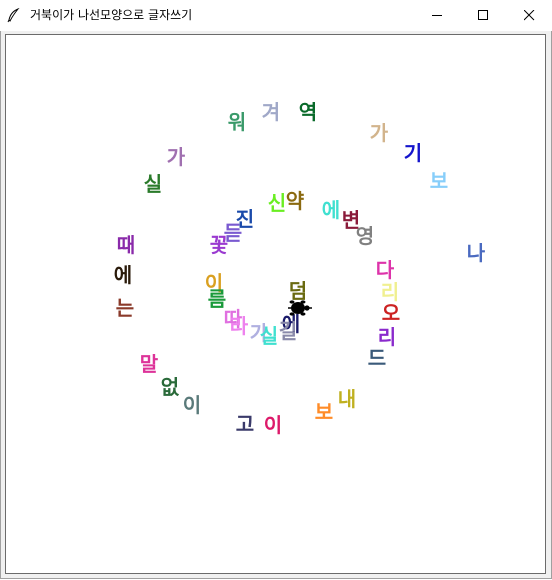  I want to click on window-title: 거북이가 나선모양으로 글자쓰기, so click(111, 15).